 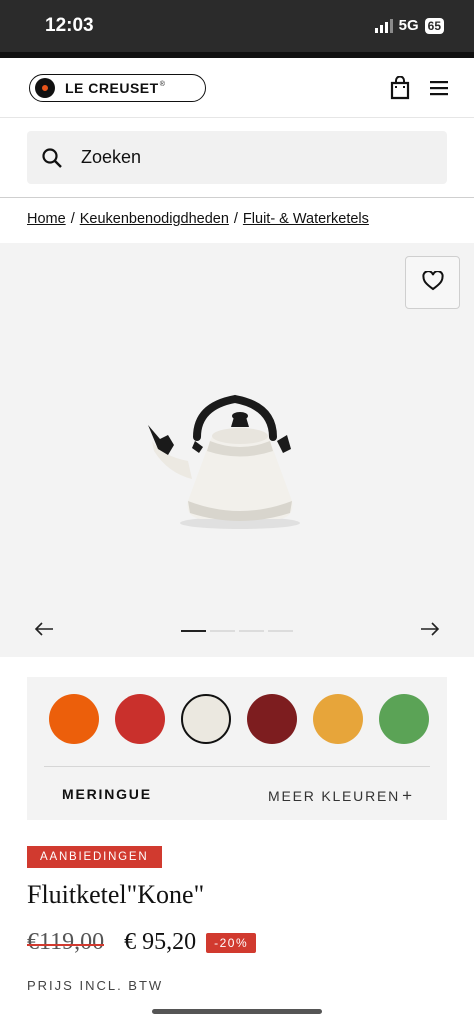 I want to click on status-indicators: 5G 65, so click(x=409, y=25).